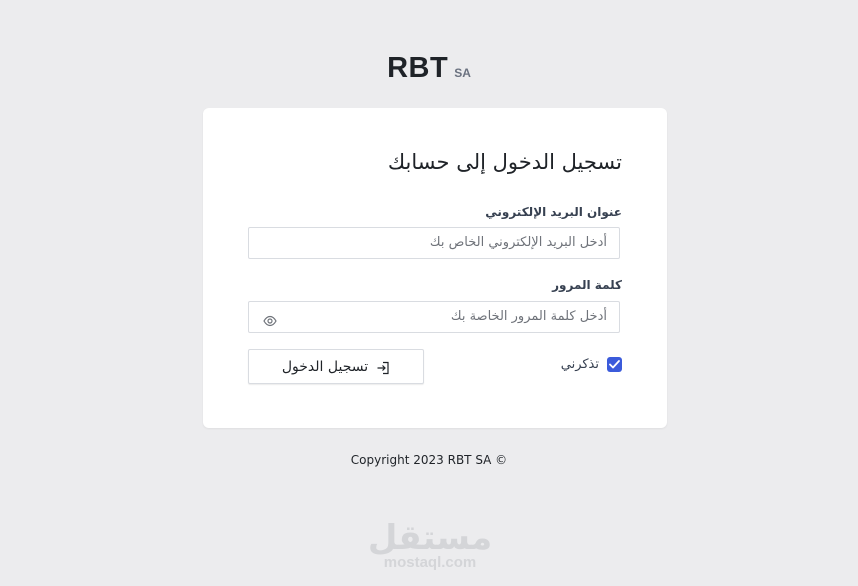  I want to click on password-label: كلمة المرور, so click(587, 285).